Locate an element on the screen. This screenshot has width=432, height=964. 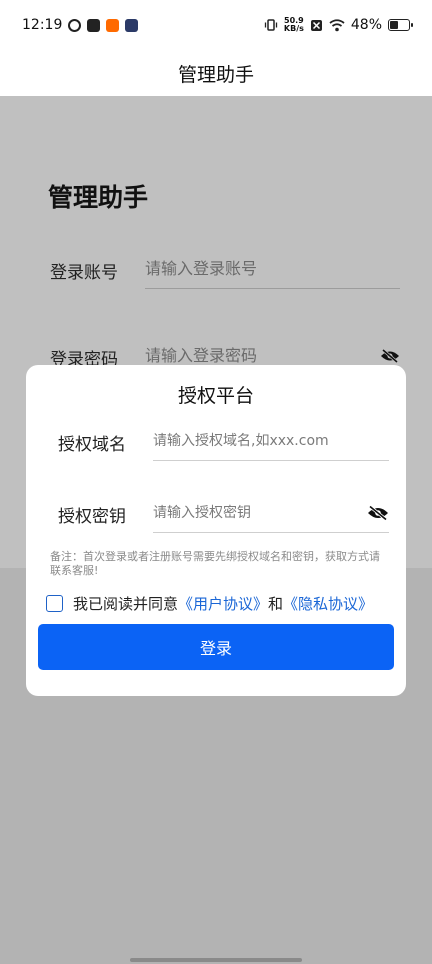
key-input is located at coordinates (271, 513).